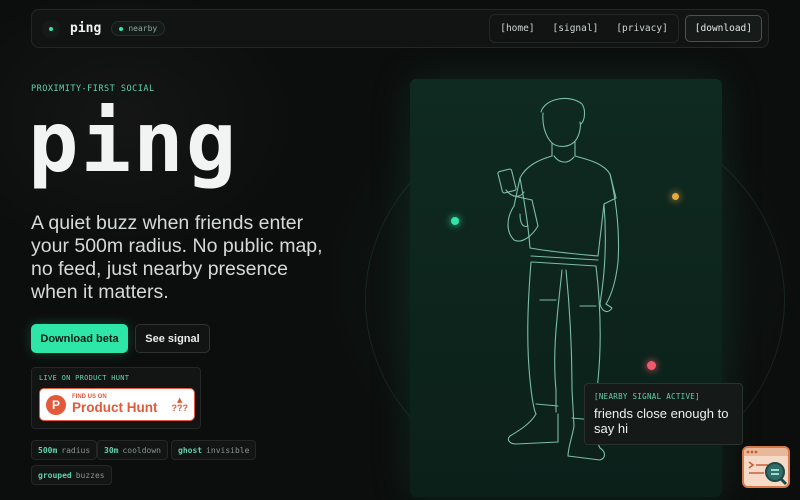 Image resolution: width=800 pixels, height=500 pixels. I want to click on signal-card-message: friends close enough to say hi, so click(661, 421).